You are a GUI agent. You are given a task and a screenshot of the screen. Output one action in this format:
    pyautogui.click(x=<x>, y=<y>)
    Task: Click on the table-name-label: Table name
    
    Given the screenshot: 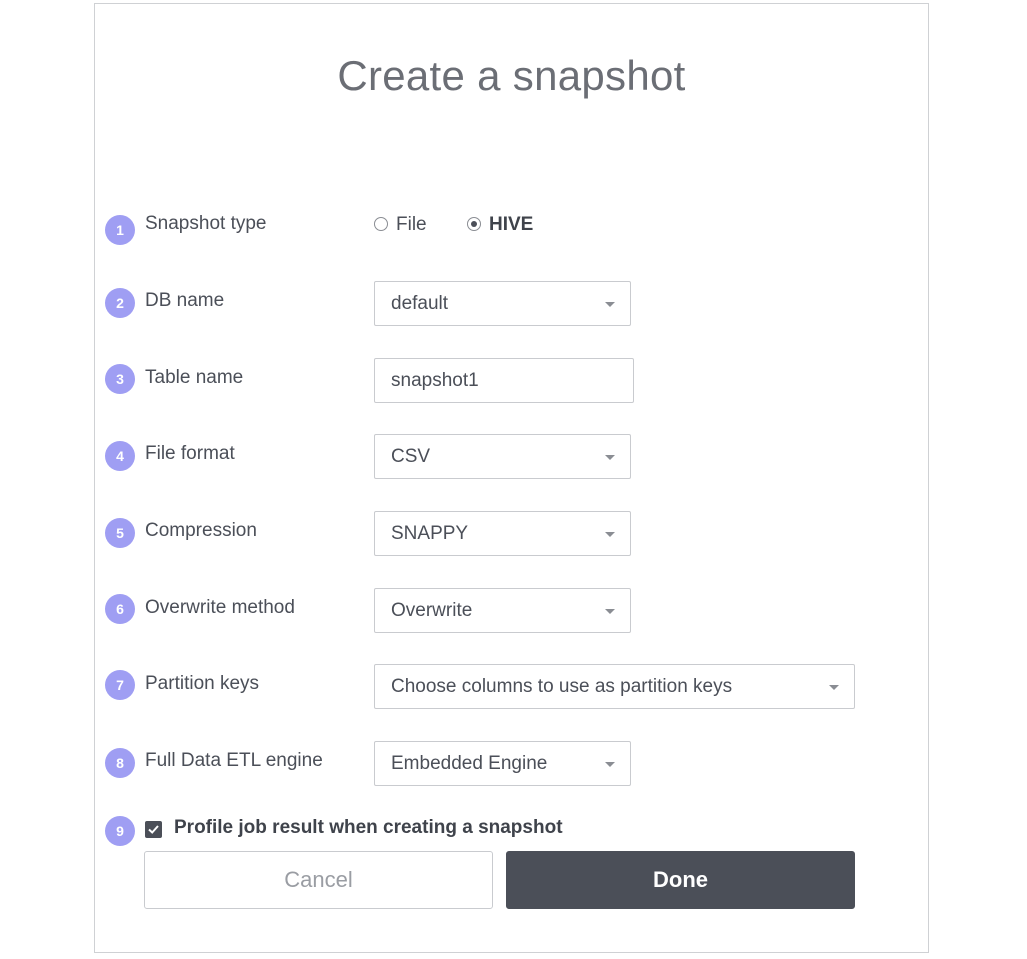 What is the action you would take?
    pyautogui.click(x=194, y=377)
    